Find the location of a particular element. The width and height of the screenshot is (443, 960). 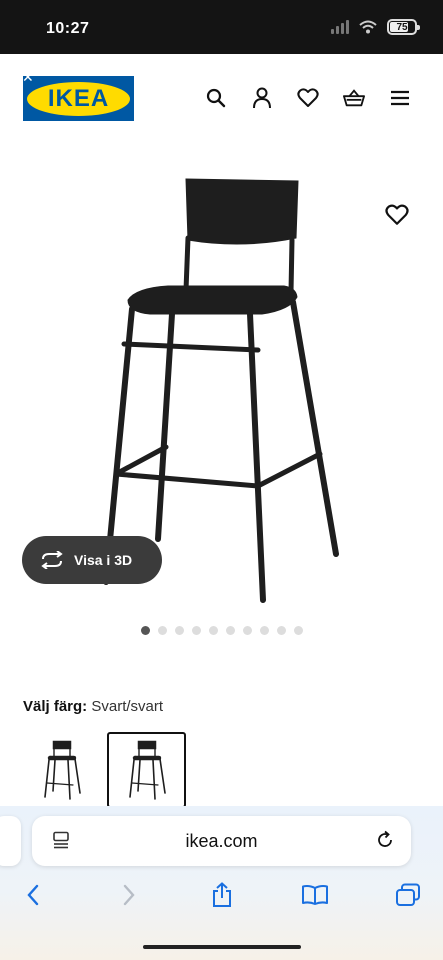

ikea-logo: ✕ IKEA is located at coordinates (78, 95).